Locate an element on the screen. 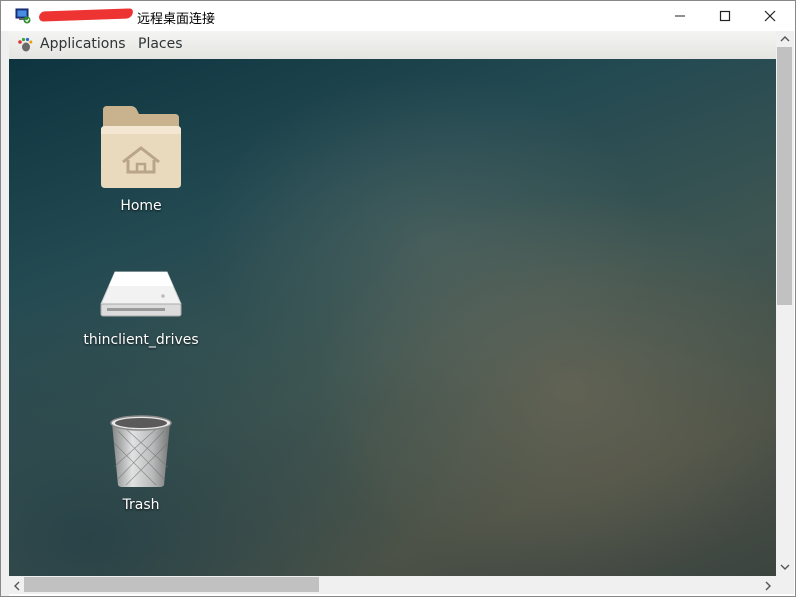  desktop-icon-thinclient-drives: thinclient_drives is located at coordinates (141, 306).